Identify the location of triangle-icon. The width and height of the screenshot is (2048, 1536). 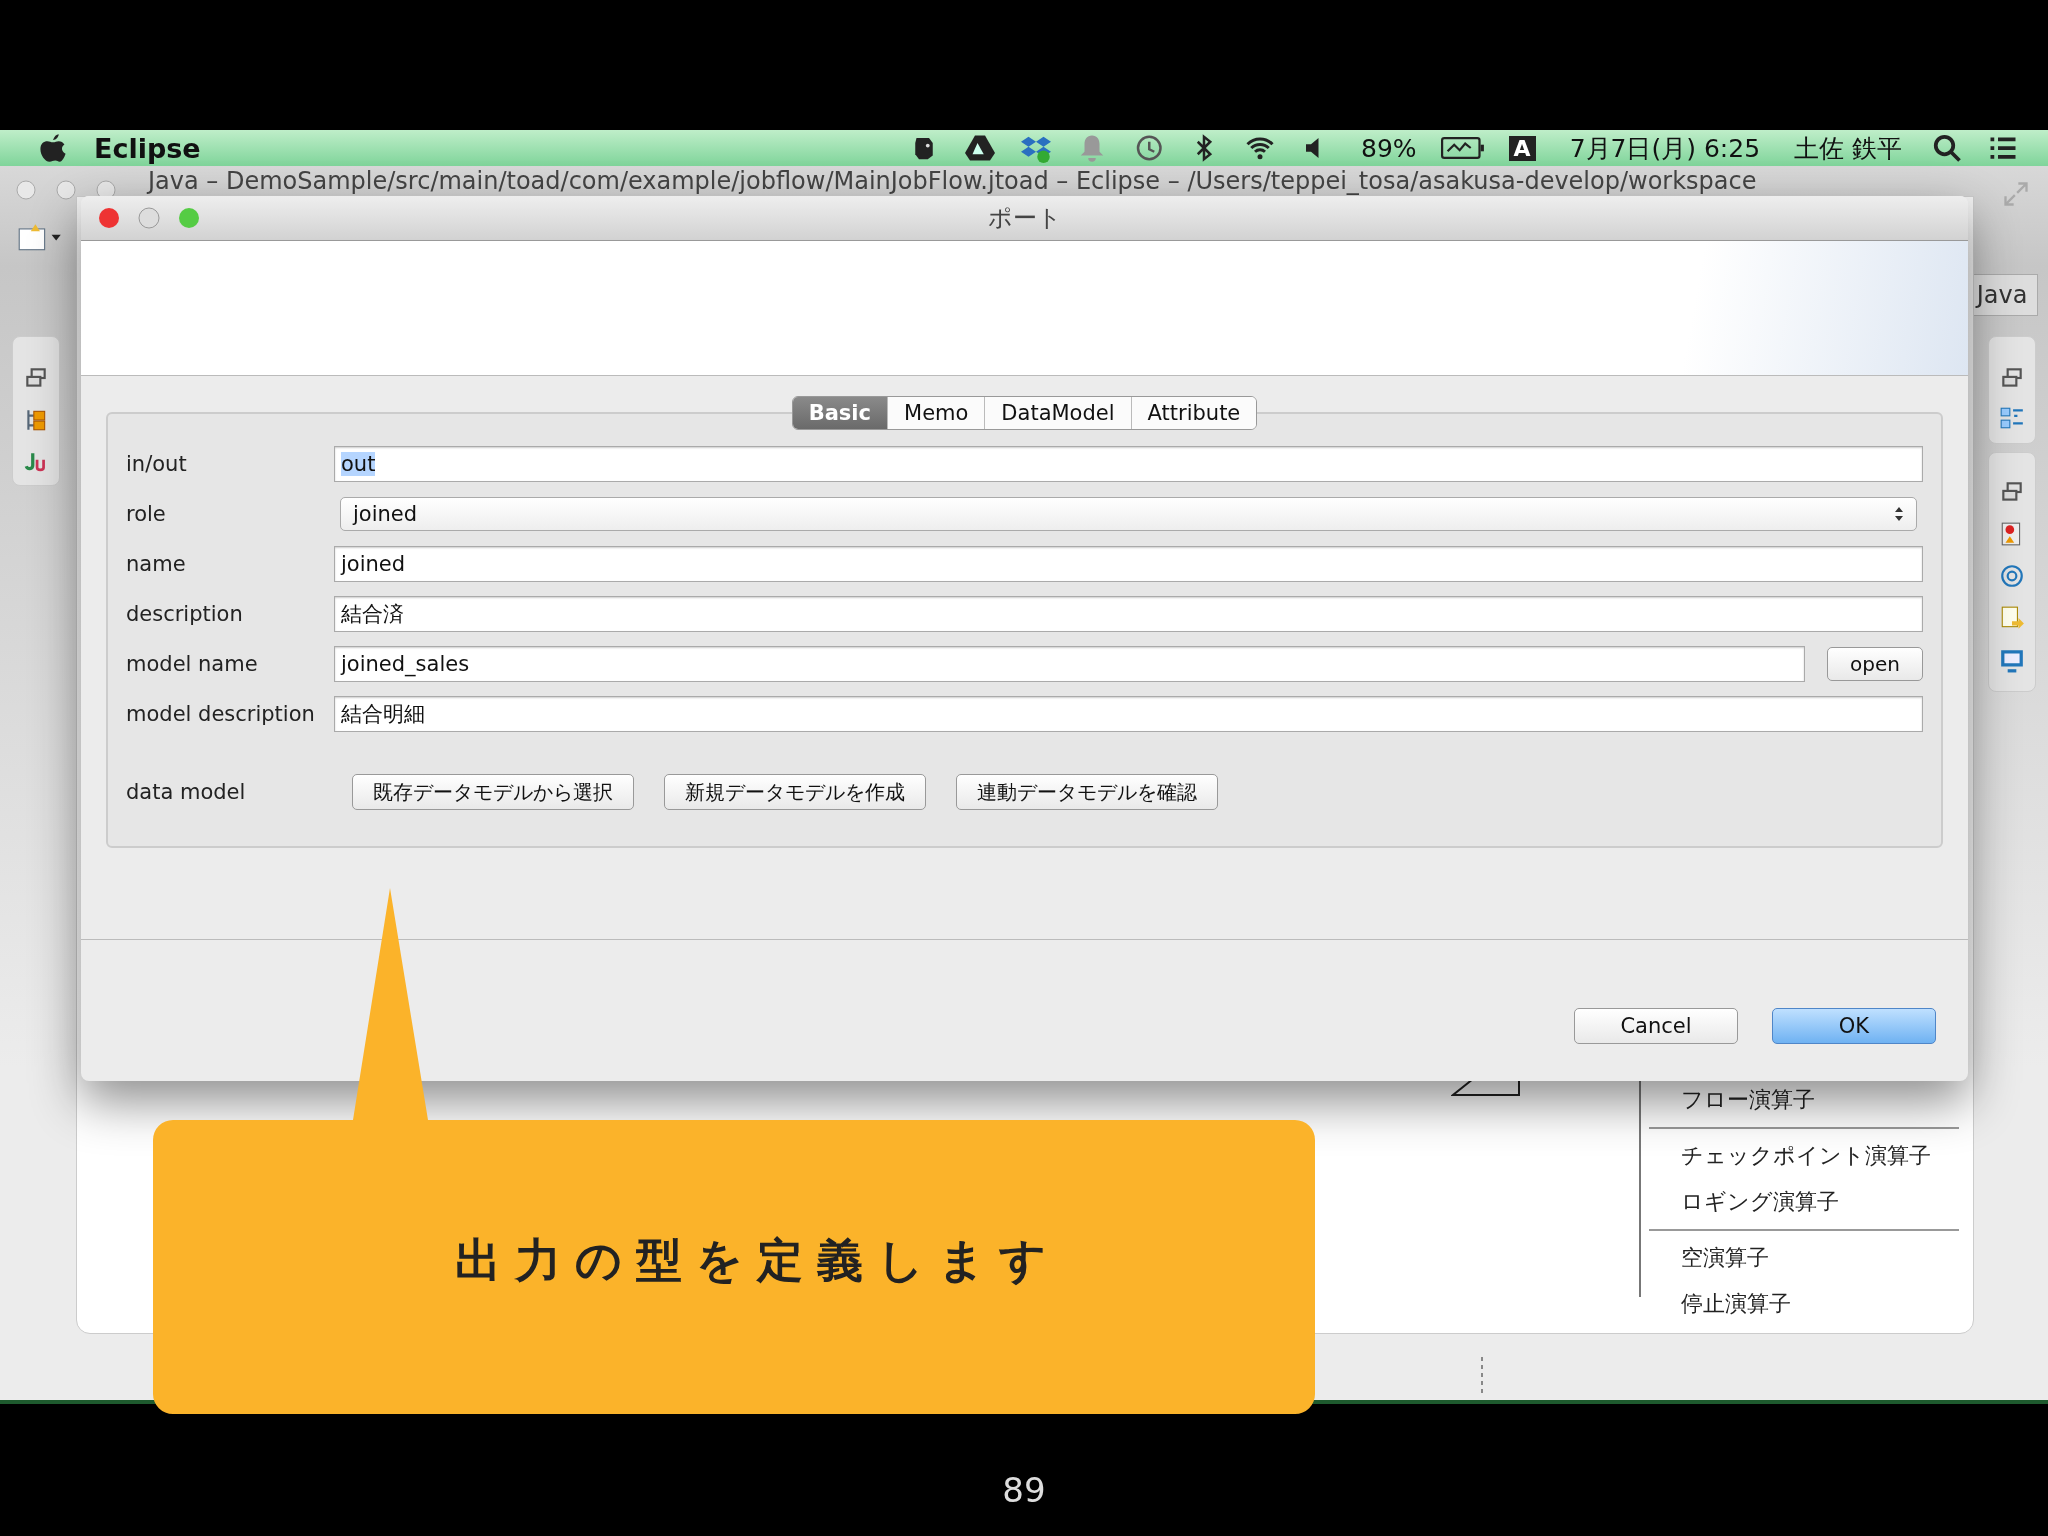
(980, 148).